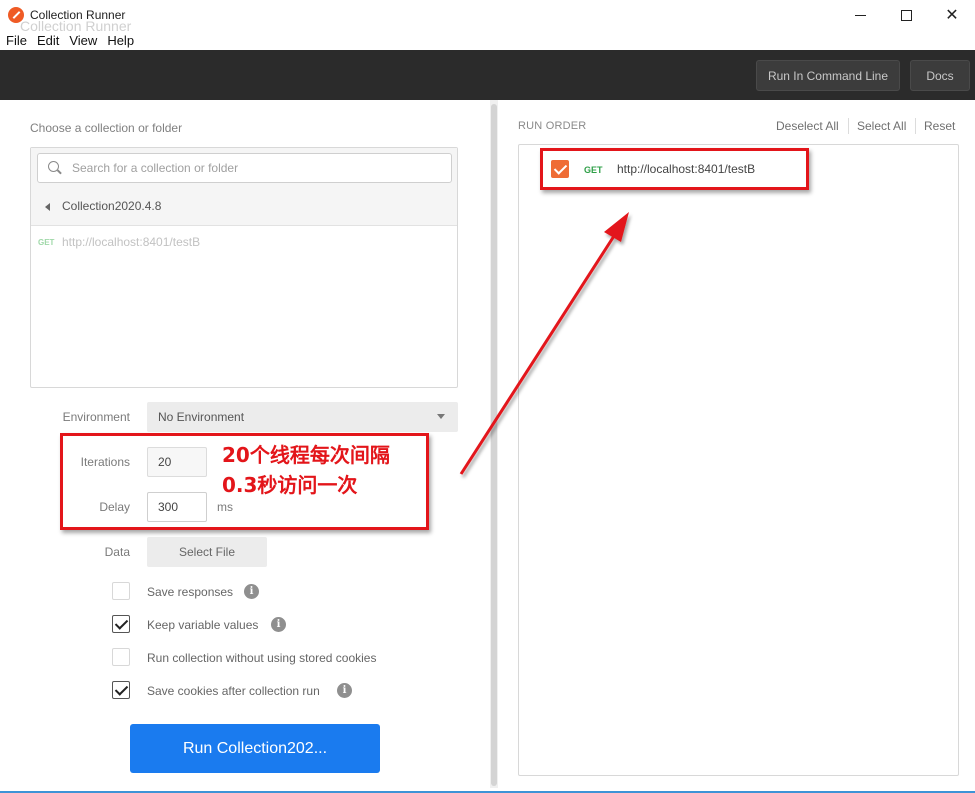  Describe the element at coordinates (828, 75) in the screenshot. I see `run-in-command-line-button: Run In Command Line` at that location.